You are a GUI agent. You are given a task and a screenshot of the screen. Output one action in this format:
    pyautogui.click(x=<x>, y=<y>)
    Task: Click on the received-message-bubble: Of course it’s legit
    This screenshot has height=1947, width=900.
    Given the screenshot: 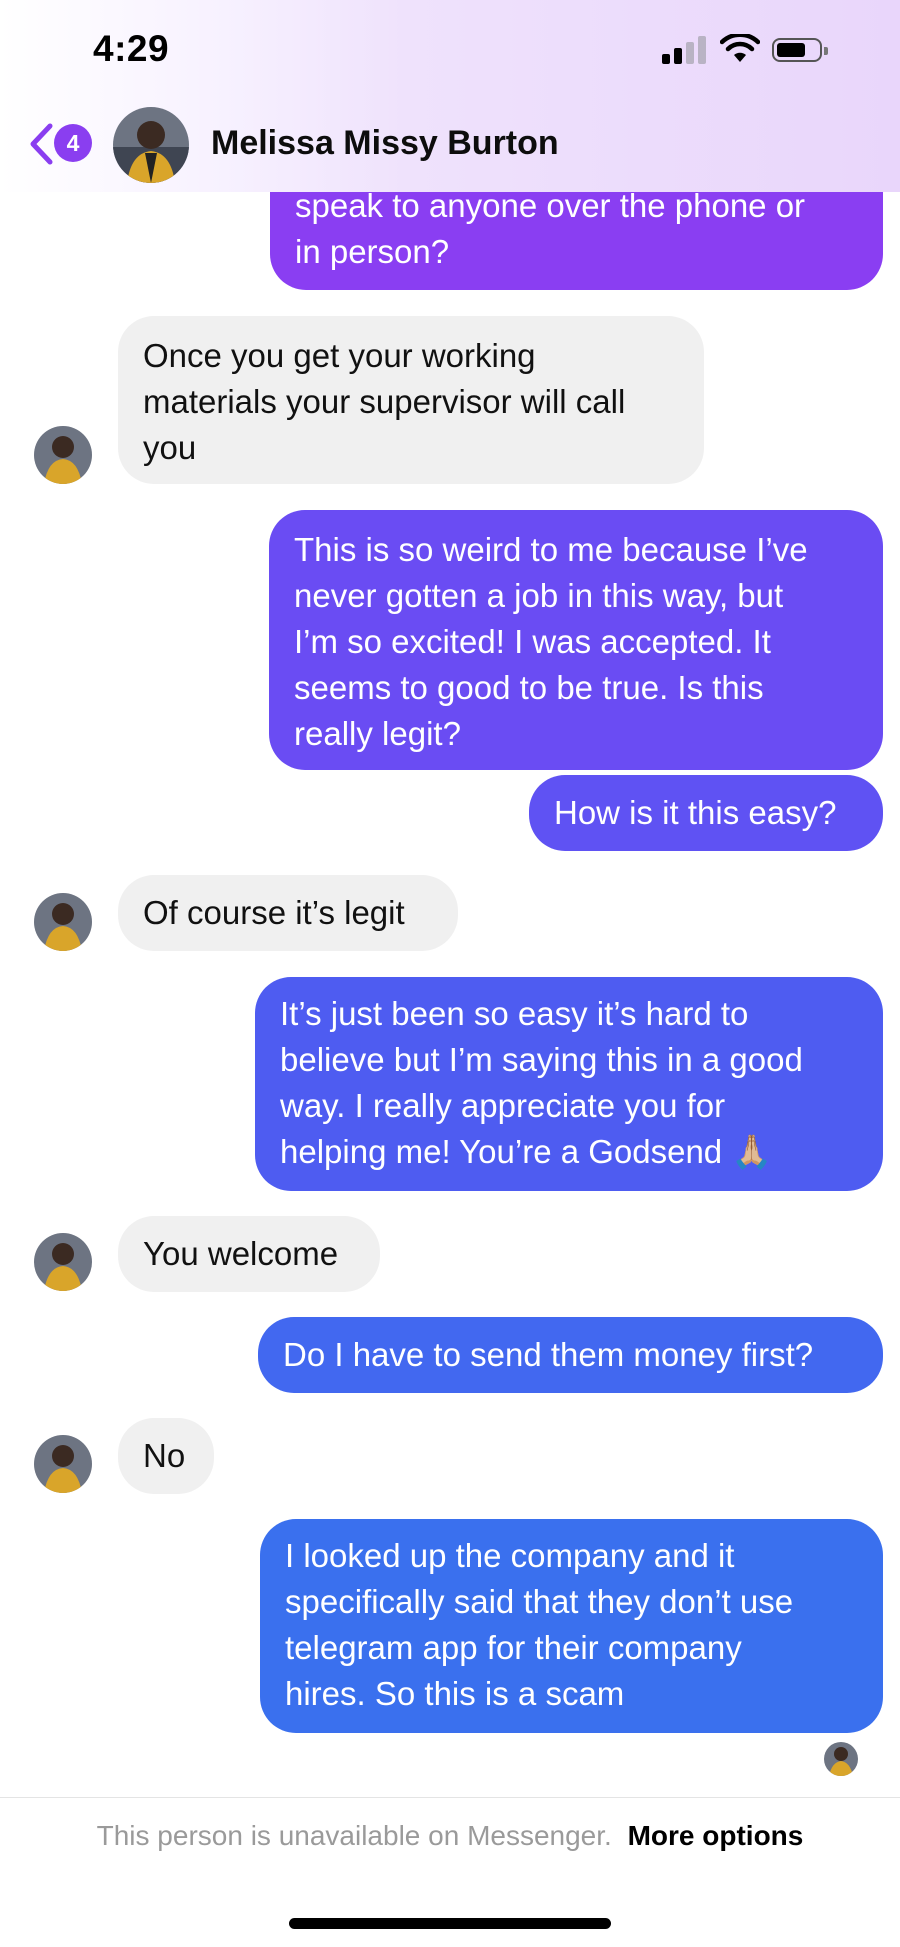 What is the action you would take?
    pyautogui.click(x=288, y=913)
    